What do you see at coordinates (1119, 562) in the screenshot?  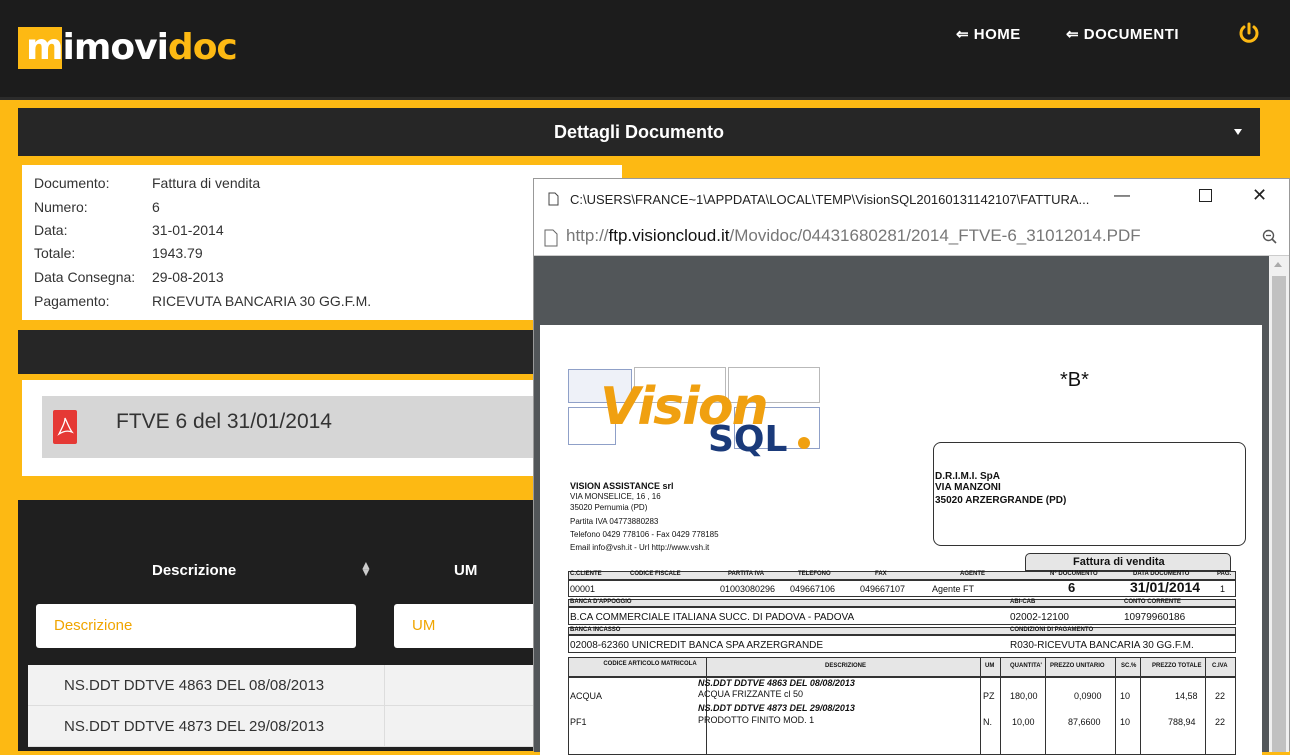 I see `doc-type: Fattura di vendita` at bounding box center [1119, 562].